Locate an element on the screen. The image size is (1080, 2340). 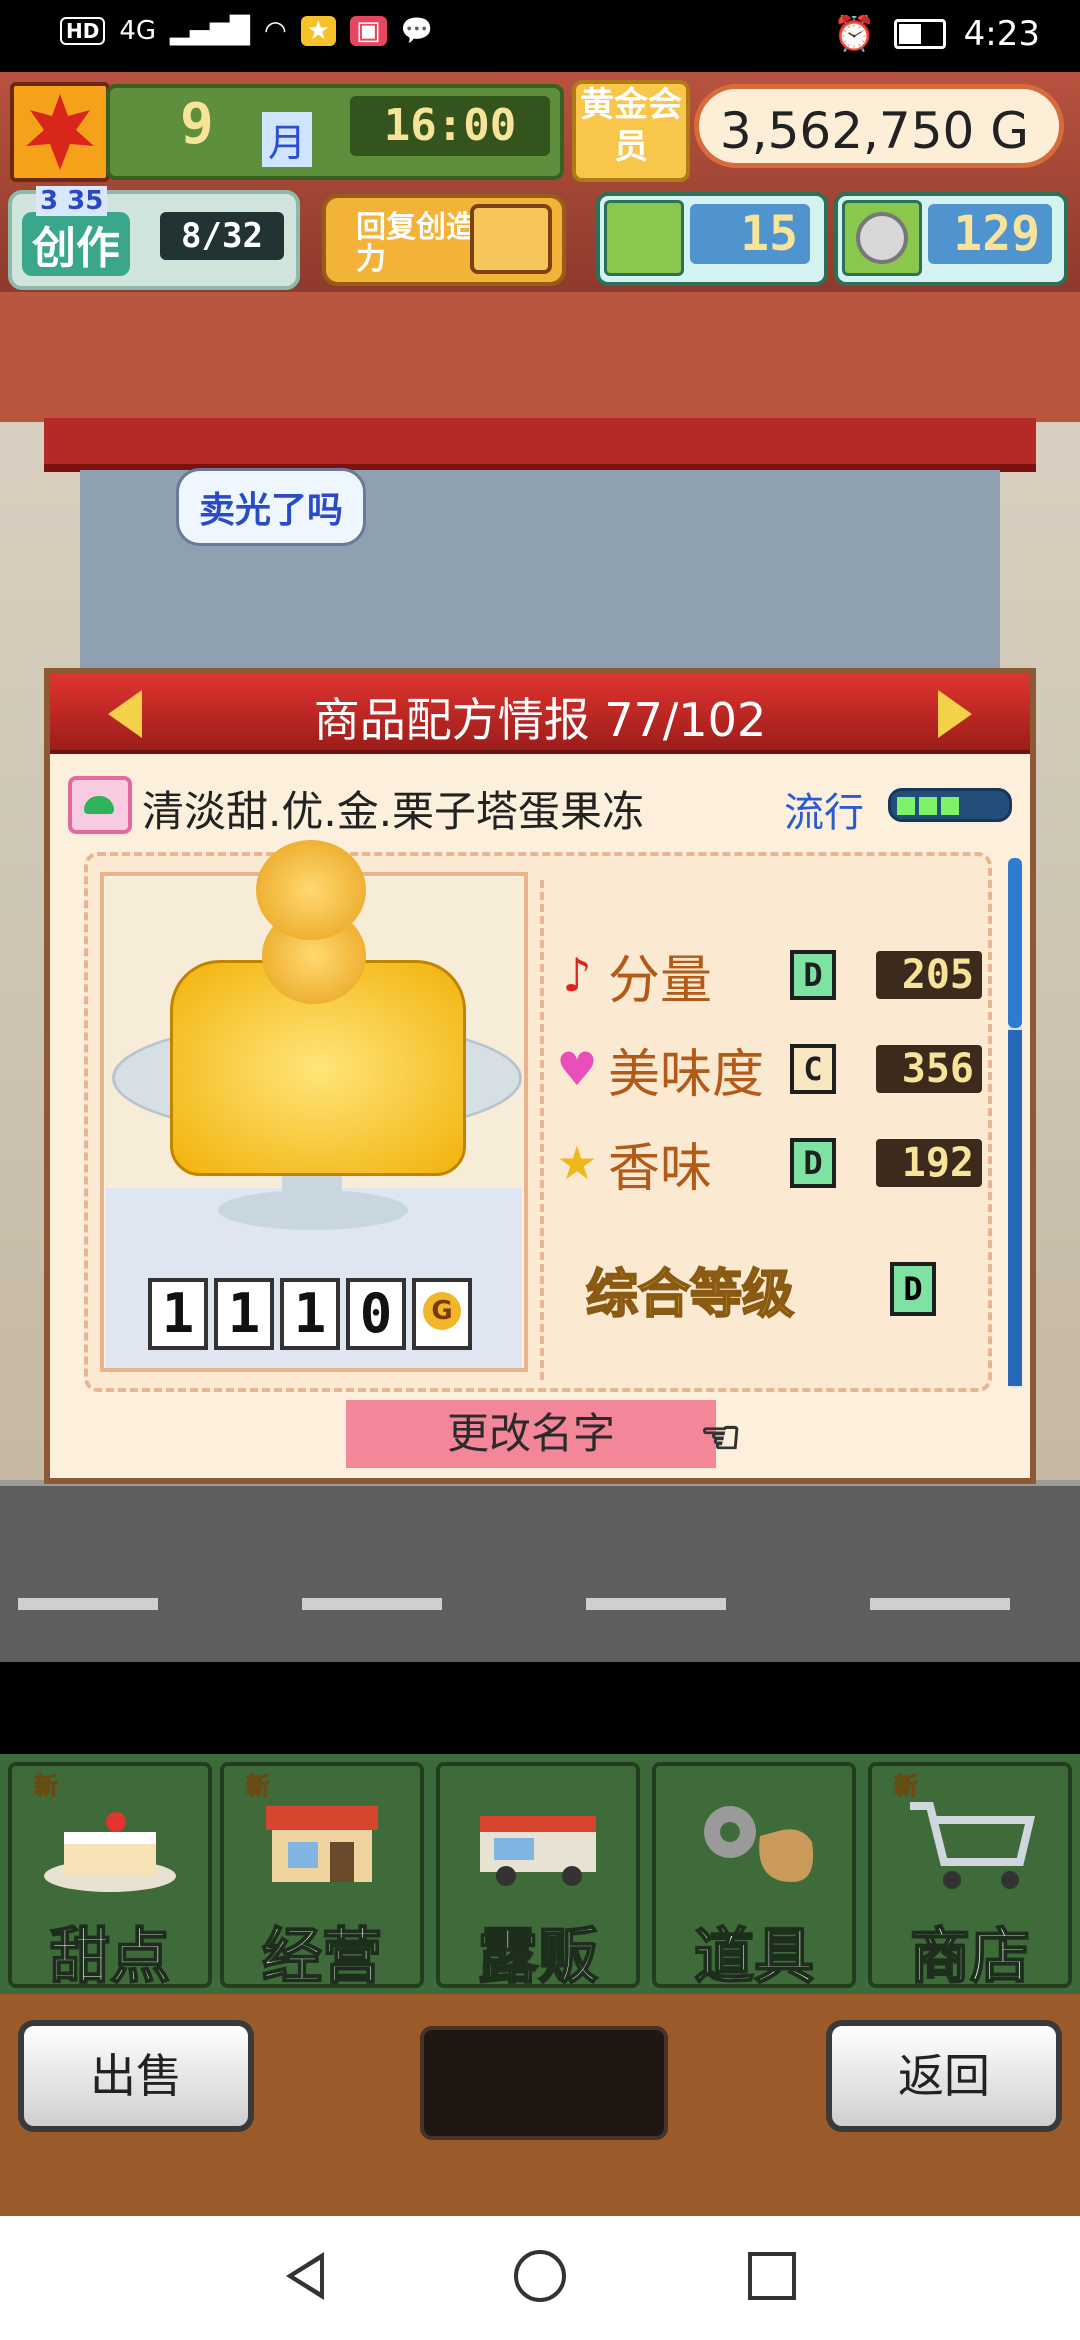
stat-name: 美味度 is located at coordinates (686, 1074).